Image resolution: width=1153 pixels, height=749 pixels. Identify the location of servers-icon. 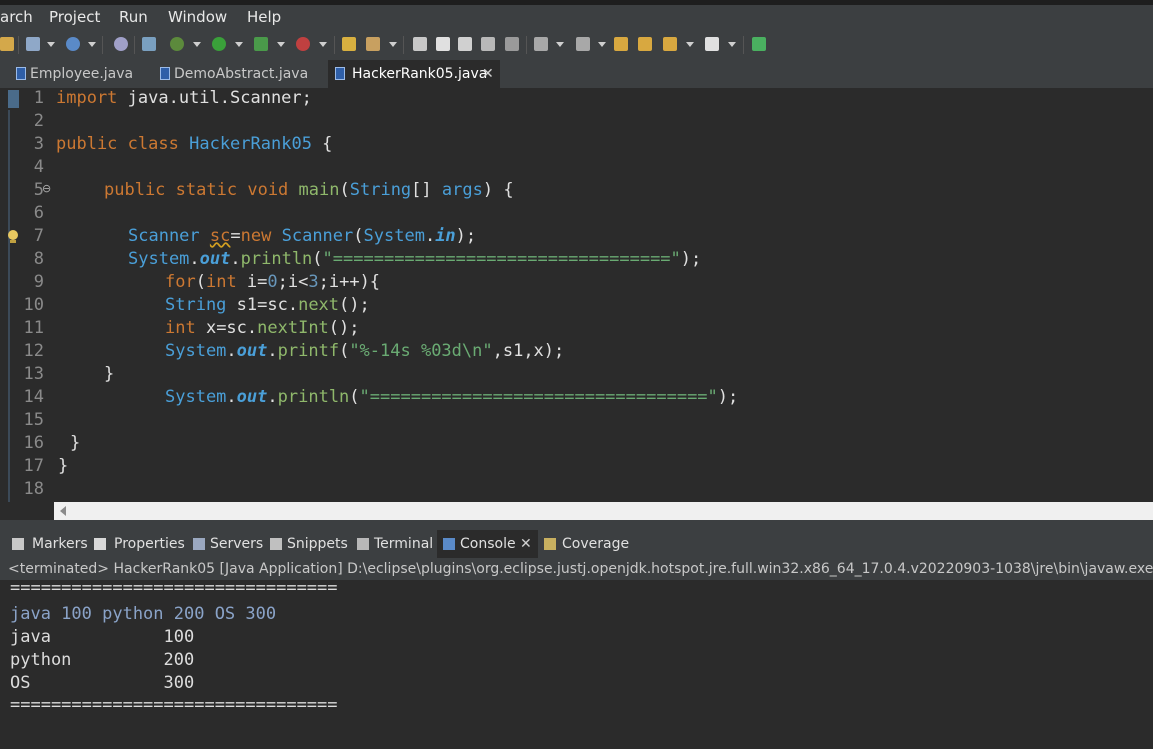
(199, 544).